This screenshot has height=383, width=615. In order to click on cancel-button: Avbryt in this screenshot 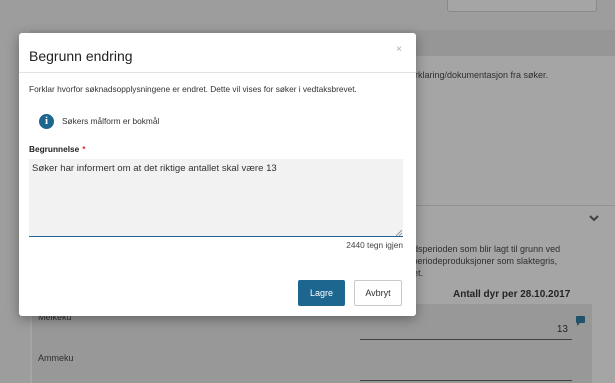, I will do `click(378, 293)`.